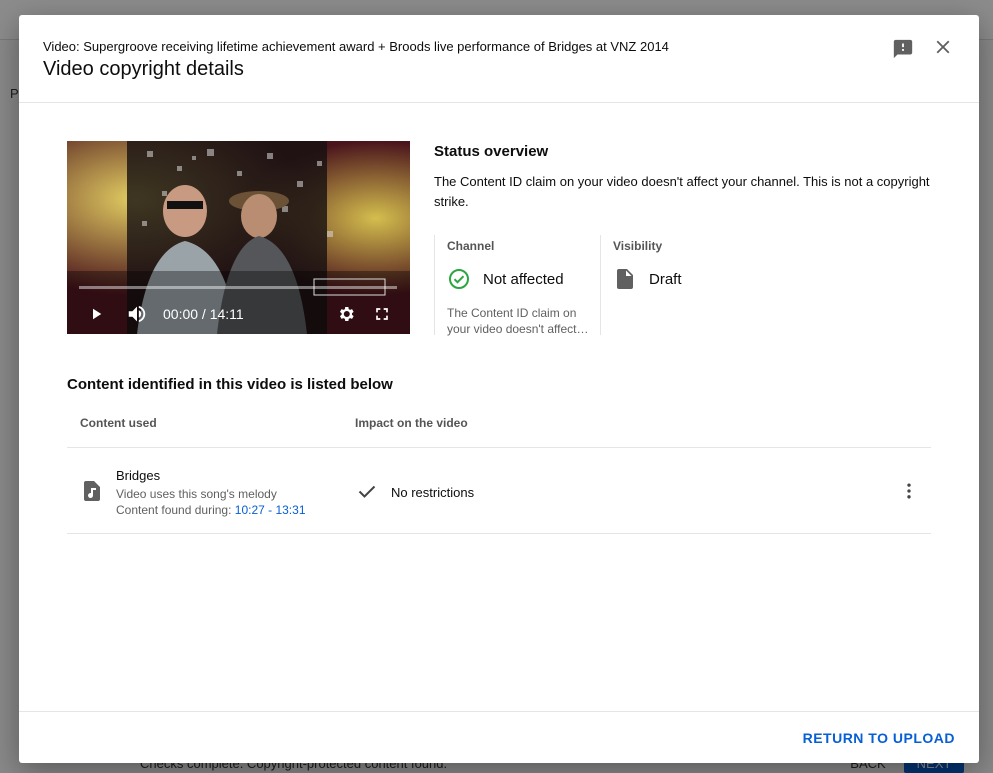  Describe the element at coordinates (143, 69) in the screenshot. I see `dialog-title: Video copyright details` at that location.